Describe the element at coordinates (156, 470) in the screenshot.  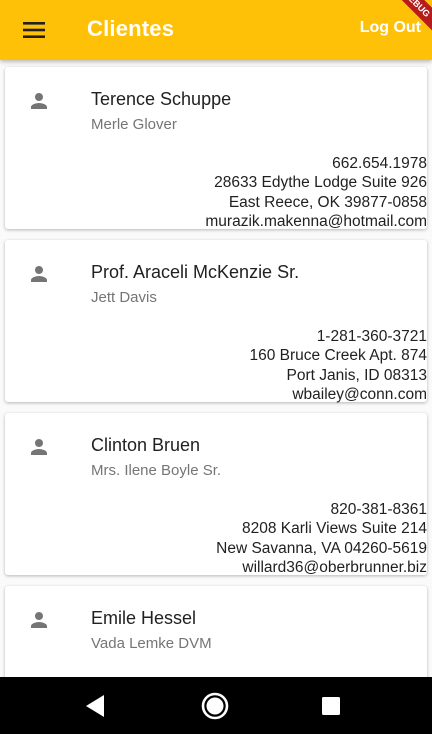
I see `client-contact: Mrs. Ilene Boyle Sr.` at that location.